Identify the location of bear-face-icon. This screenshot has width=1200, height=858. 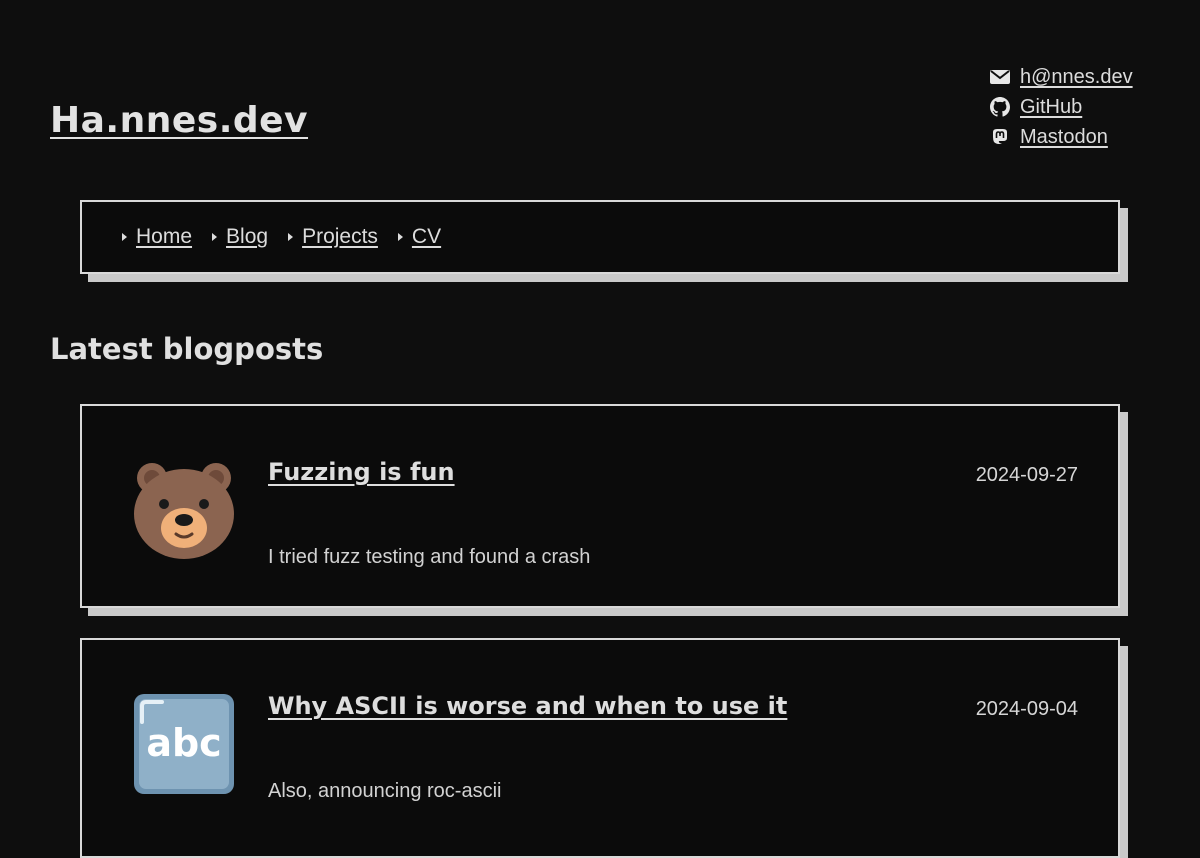
(184, 511).